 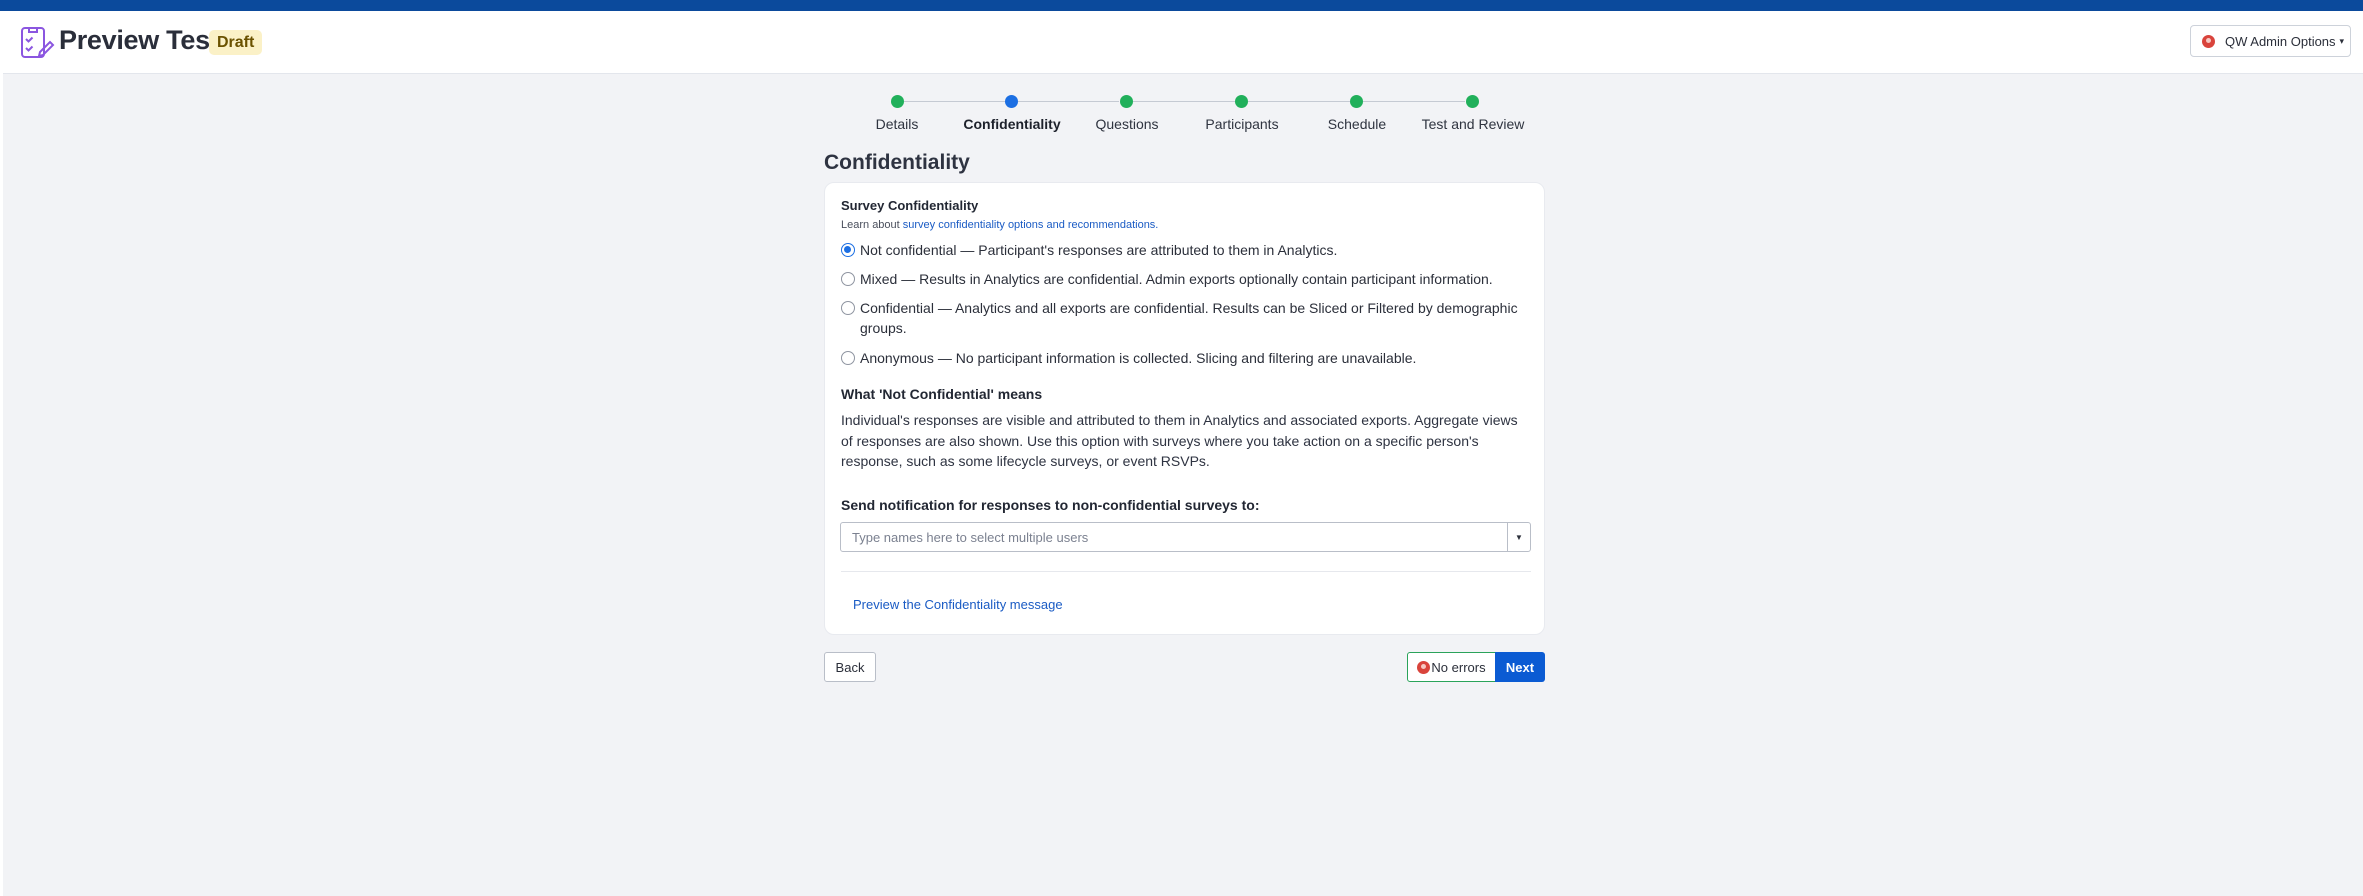 What do you see at coordinates (1186, 571) in the screenshot?
I see `divider` at bounding box center [1186, 571].